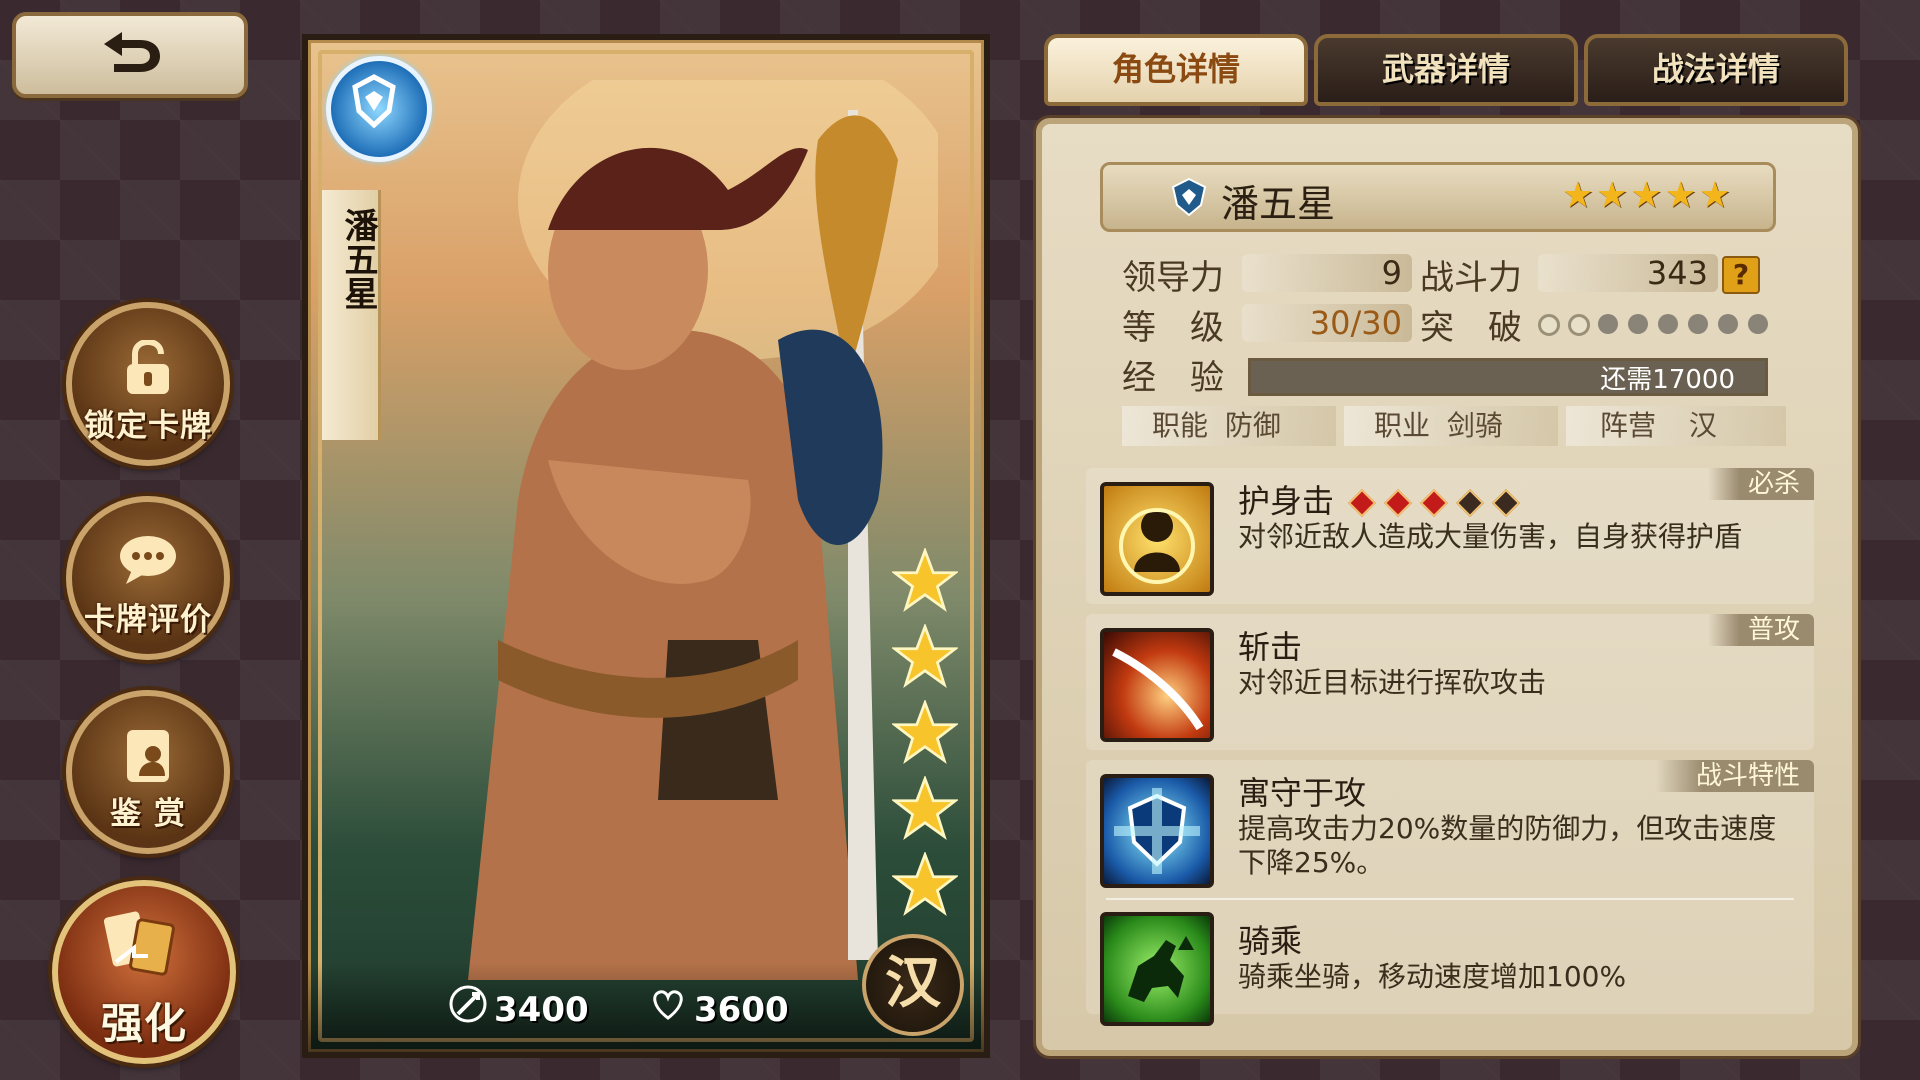 The height and width of the screenshot is (1080, 1920). I want to click on card-attack-value: 3400, so click(541, 1010).